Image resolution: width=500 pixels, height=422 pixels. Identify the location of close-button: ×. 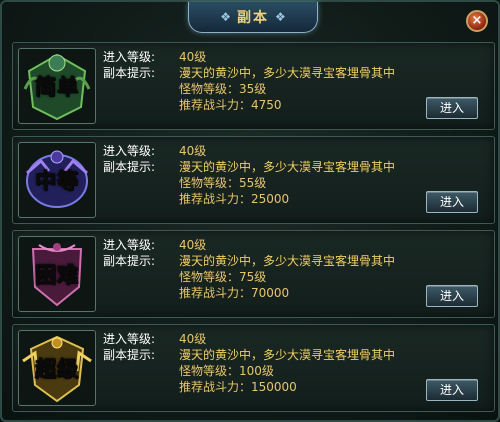
(477, 21).